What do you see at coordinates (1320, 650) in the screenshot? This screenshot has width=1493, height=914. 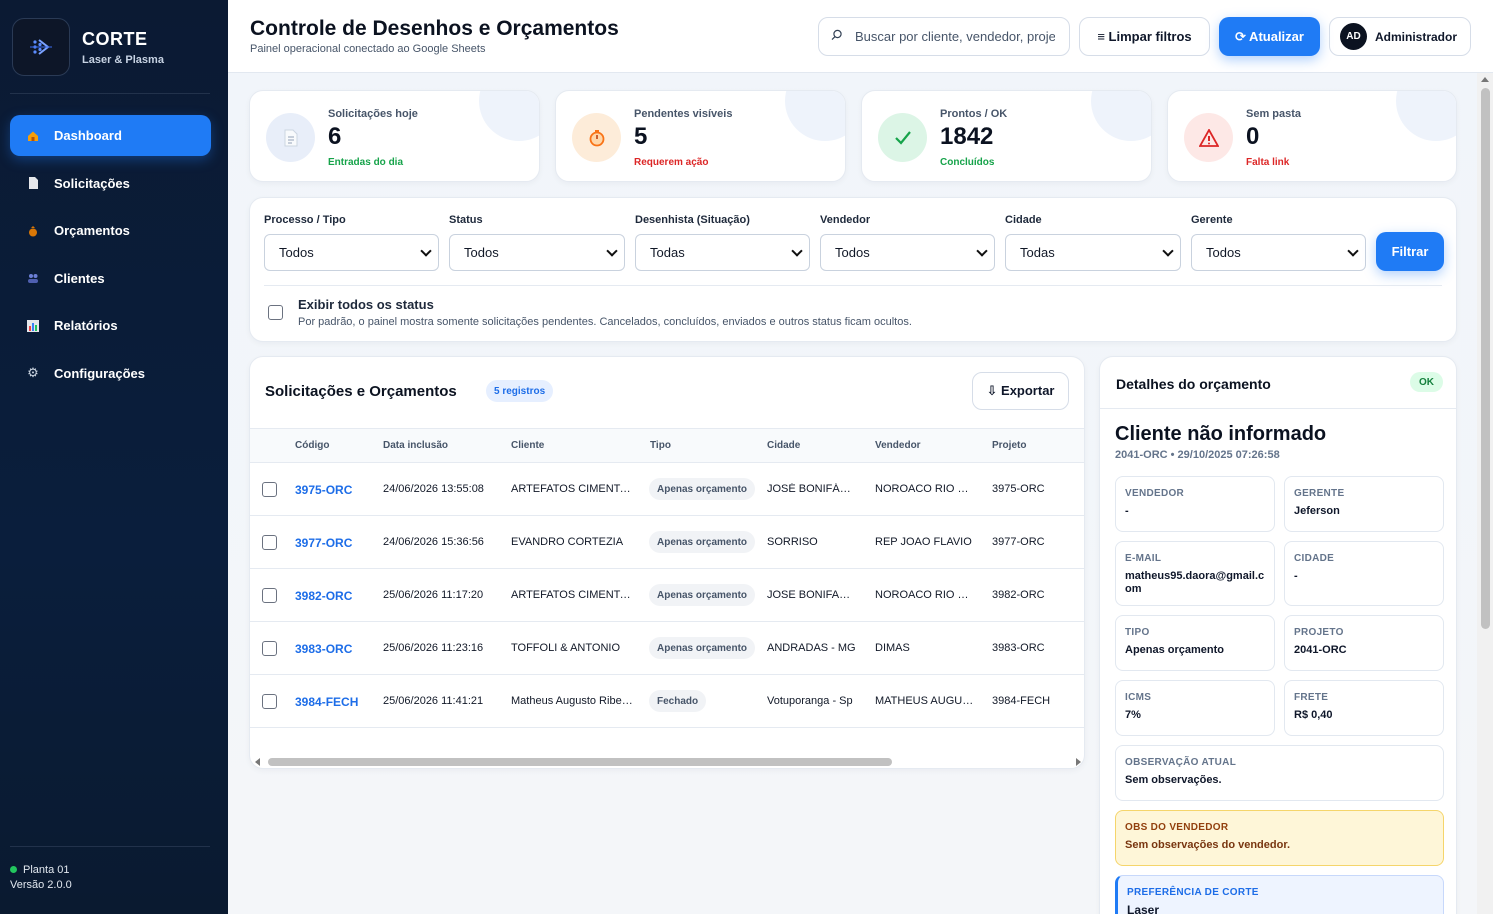 I see `detail-value: 2041-ORC` at bounding box center [1320, 650].